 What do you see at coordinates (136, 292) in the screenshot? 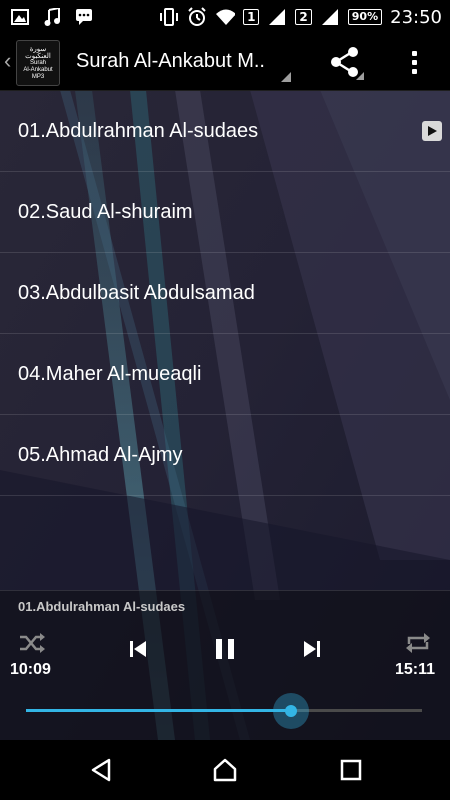
I see `list-item-label: 03.Abdulbasit Abdulsamad` at bounding box center [136, 292].